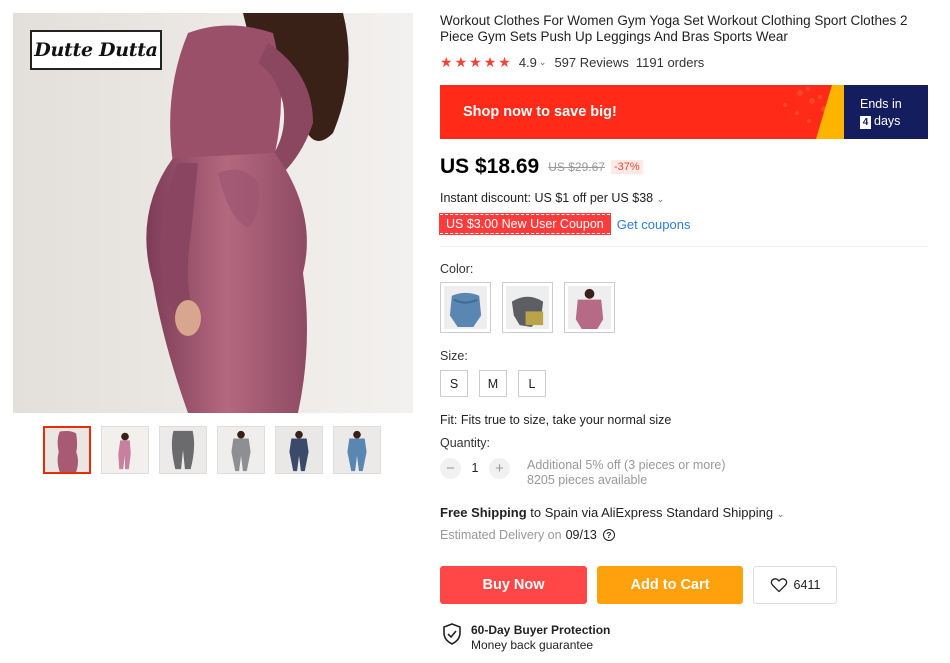 The height and width of the screenshot is (663, 950). Describe the element at coordinates (454, 383) in the screenshot. I see `size-option-s: S` at that location.